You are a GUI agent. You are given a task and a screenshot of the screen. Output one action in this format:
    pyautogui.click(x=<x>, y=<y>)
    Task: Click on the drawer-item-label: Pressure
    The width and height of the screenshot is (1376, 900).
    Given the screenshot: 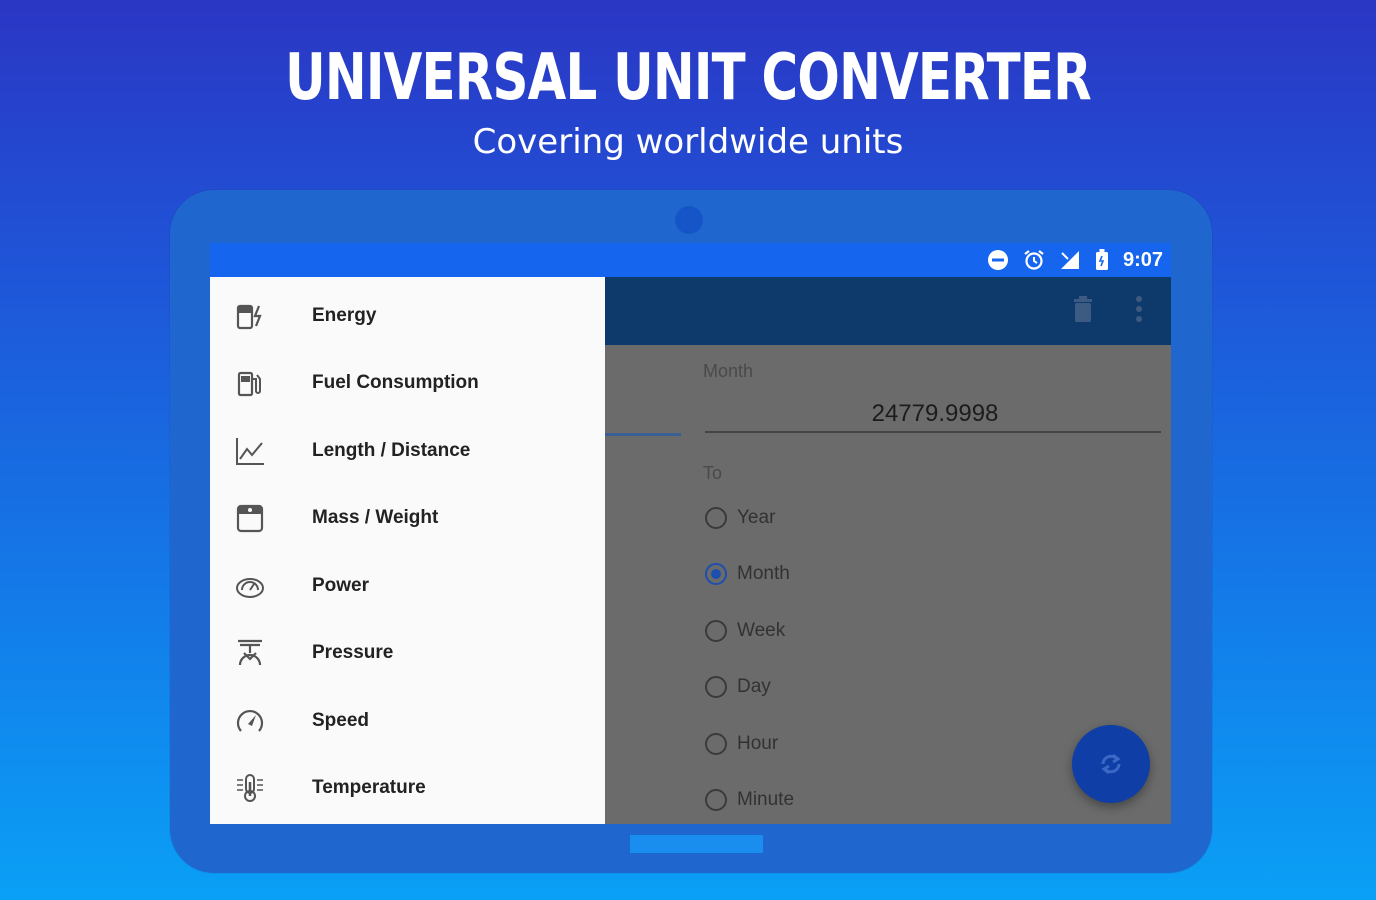 What is the action you would take?
    pyautogui.click(x=353, y=652)
    